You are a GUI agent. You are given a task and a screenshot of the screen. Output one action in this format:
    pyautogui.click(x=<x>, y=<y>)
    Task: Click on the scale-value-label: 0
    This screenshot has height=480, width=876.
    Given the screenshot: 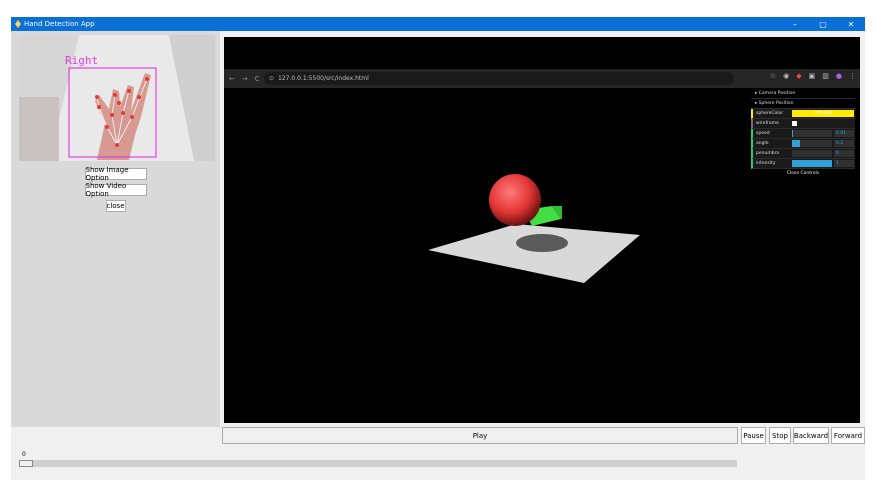 What is the action you would take?
    pyautogui.click(x=24, y=454)
    